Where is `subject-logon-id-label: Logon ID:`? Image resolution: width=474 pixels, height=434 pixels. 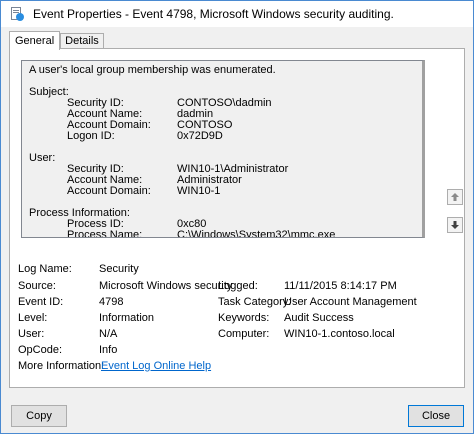
subject-logon-id-label: Logon ID: is located at coordinates (91, 136).